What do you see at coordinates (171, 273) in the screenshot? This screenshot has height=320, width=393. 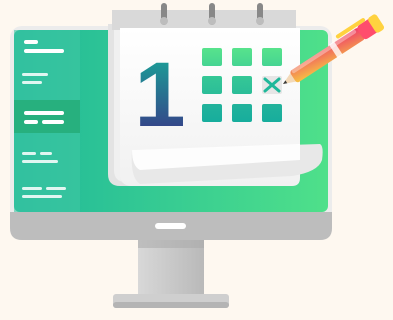 I see `monitor-stand` at bounding box center [171, 273].